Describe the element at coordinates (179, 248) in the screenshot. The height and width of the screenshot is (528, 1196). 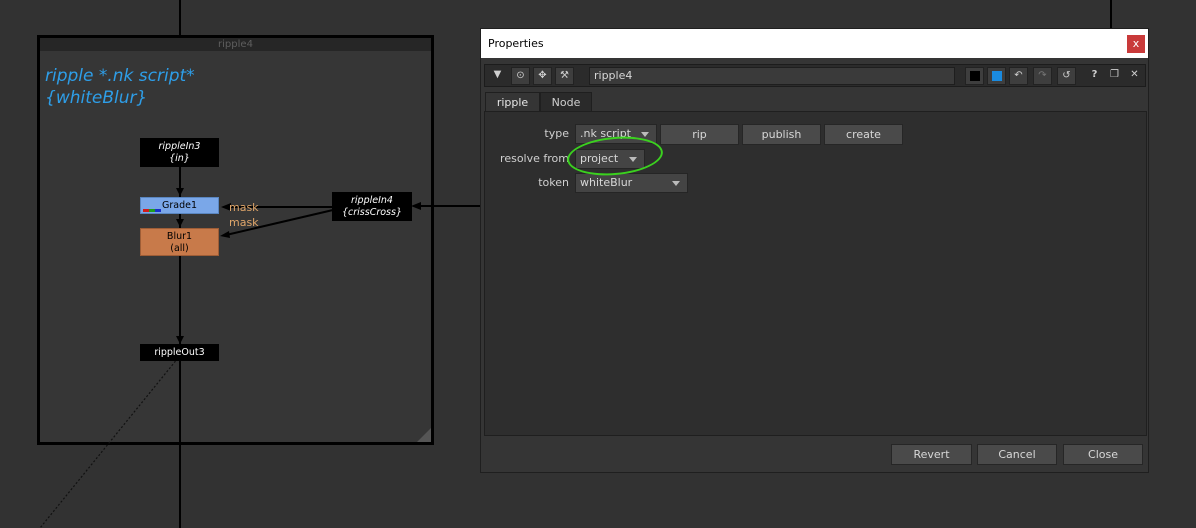
I see `node-blur1-sub: (all)` at that location.